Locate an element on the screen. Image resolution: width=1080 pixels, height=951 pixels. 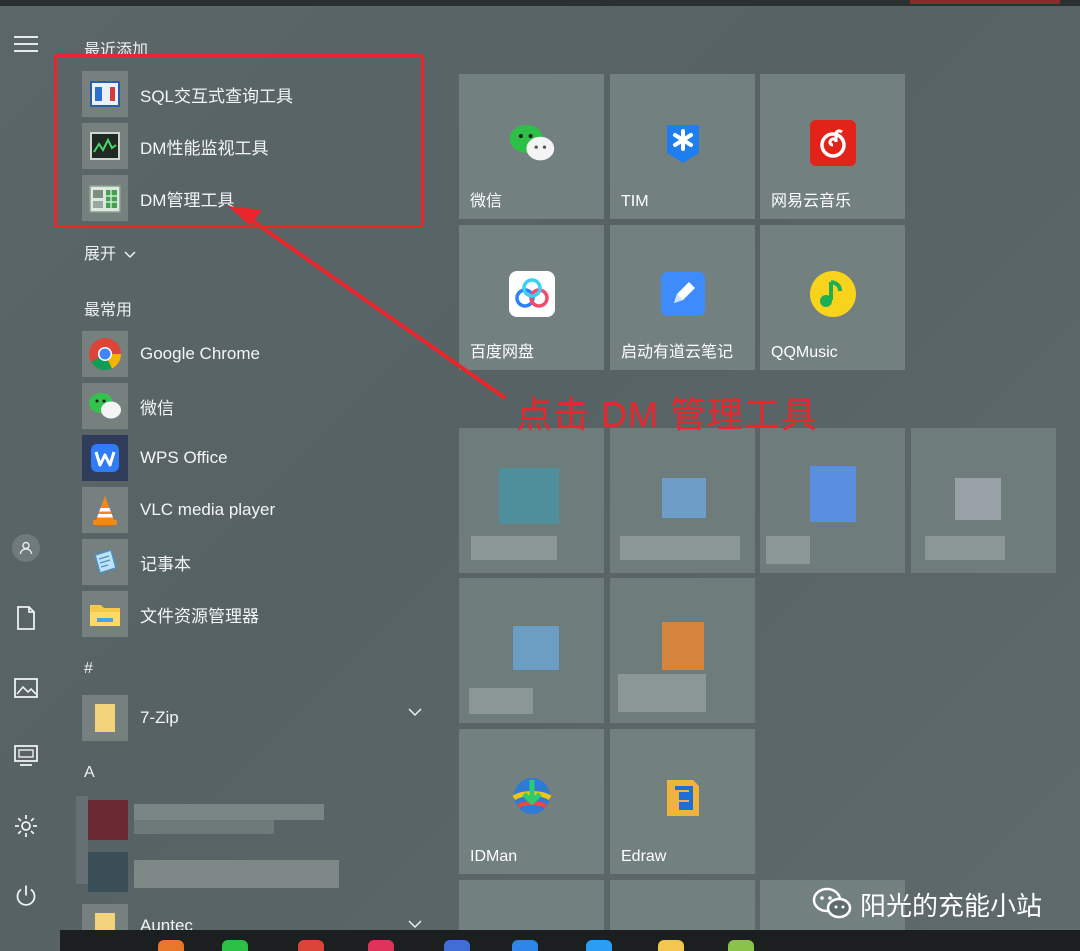
taskbar is located at coordinates (570, 940).